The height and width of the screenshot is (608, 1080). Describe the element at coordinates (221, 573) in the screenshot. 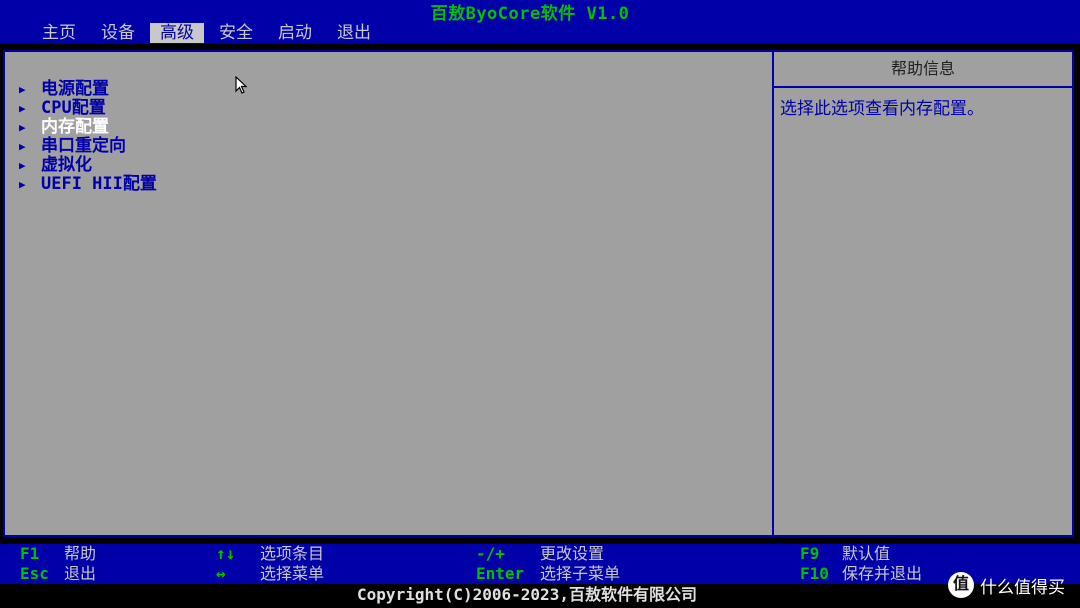

I see `key-label: ↔` at that location.